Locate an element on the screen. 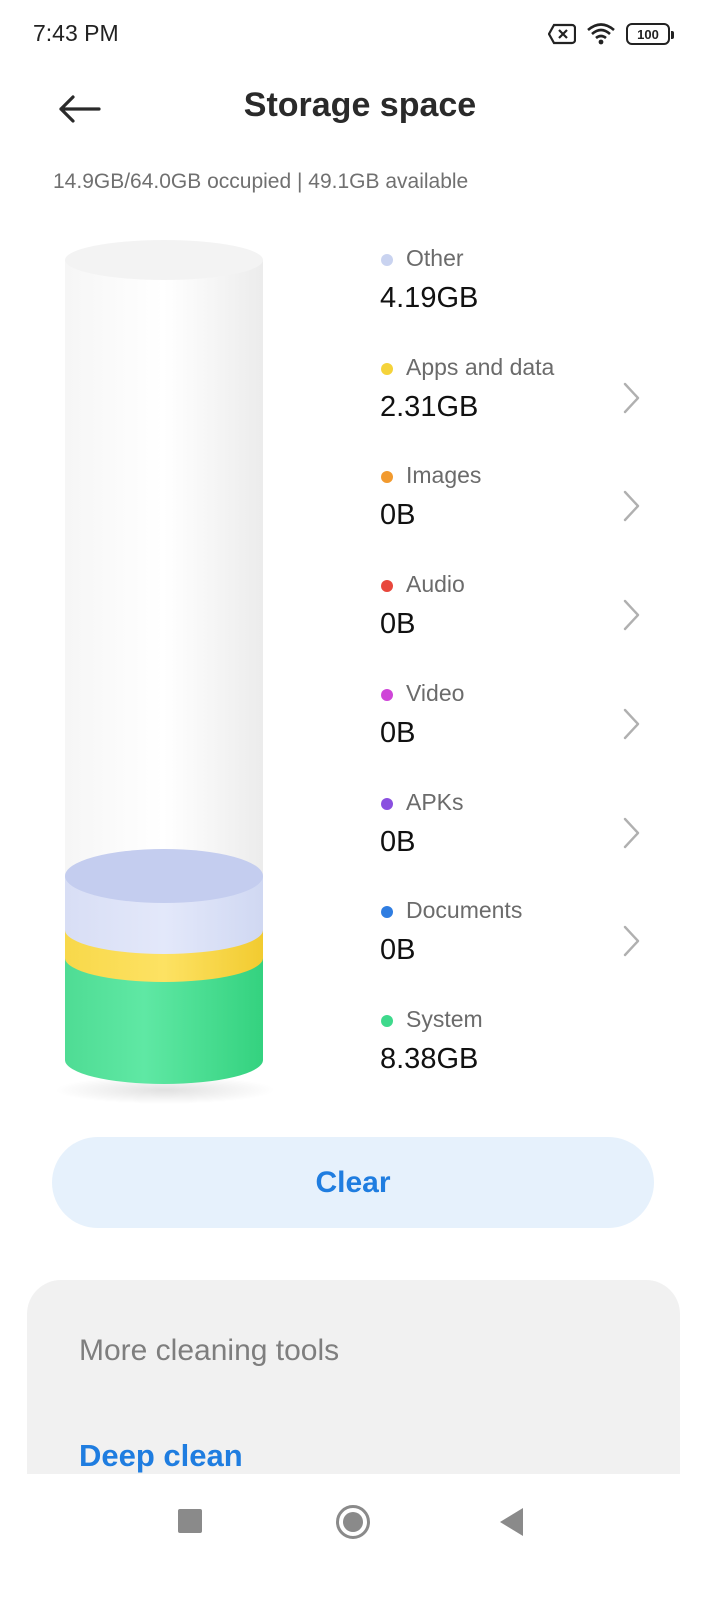 The height and width of the screenshot is (1600, 720). storage-category-apps-and-data: Apps and data 2.31GB is located at coordinates (520, 394).